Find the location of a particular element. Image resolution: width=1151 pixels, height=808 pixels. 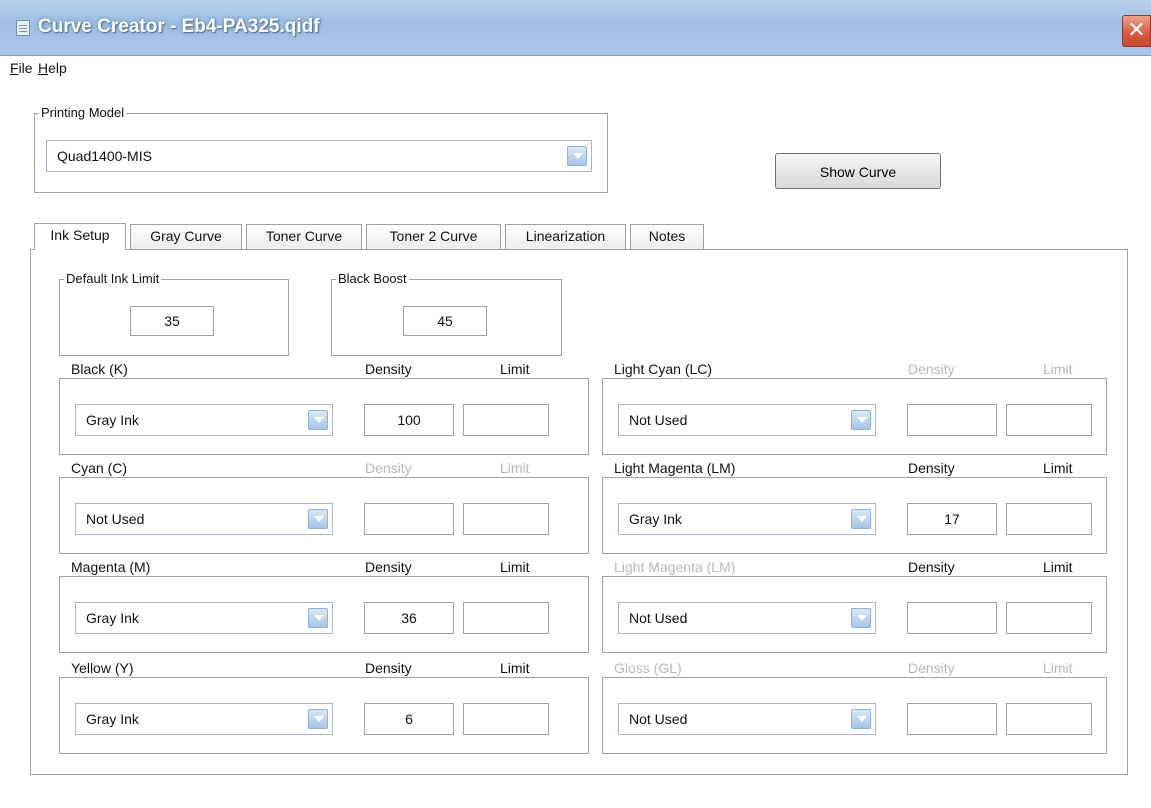

magenta-m-group: Gray Ink 36 is located at coordinates (324, 614).